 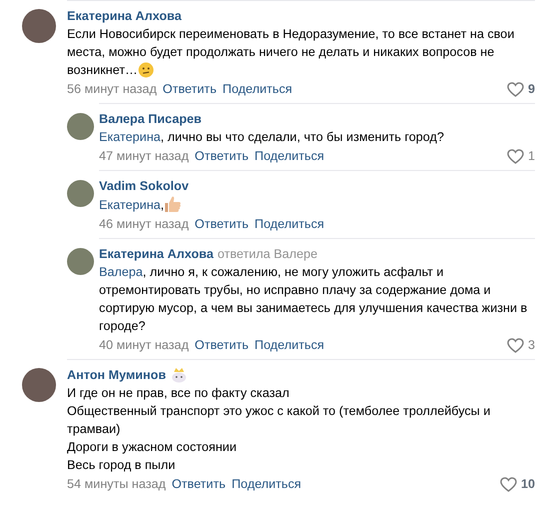 What do you see at coordinates (112, 89) in the screenshot?
I see `timestamp: 56 минут назад` at bounding box center [112, 89].